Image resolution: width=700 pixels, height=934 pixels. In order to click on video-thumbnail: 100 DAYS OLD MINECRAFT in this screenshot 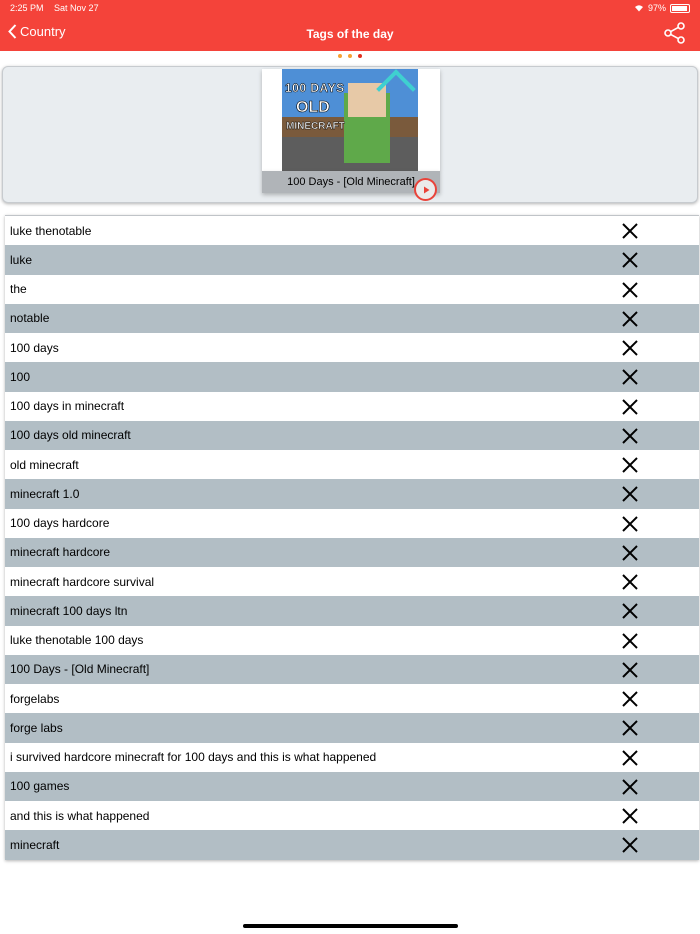, I will do `click(350, 120)`.